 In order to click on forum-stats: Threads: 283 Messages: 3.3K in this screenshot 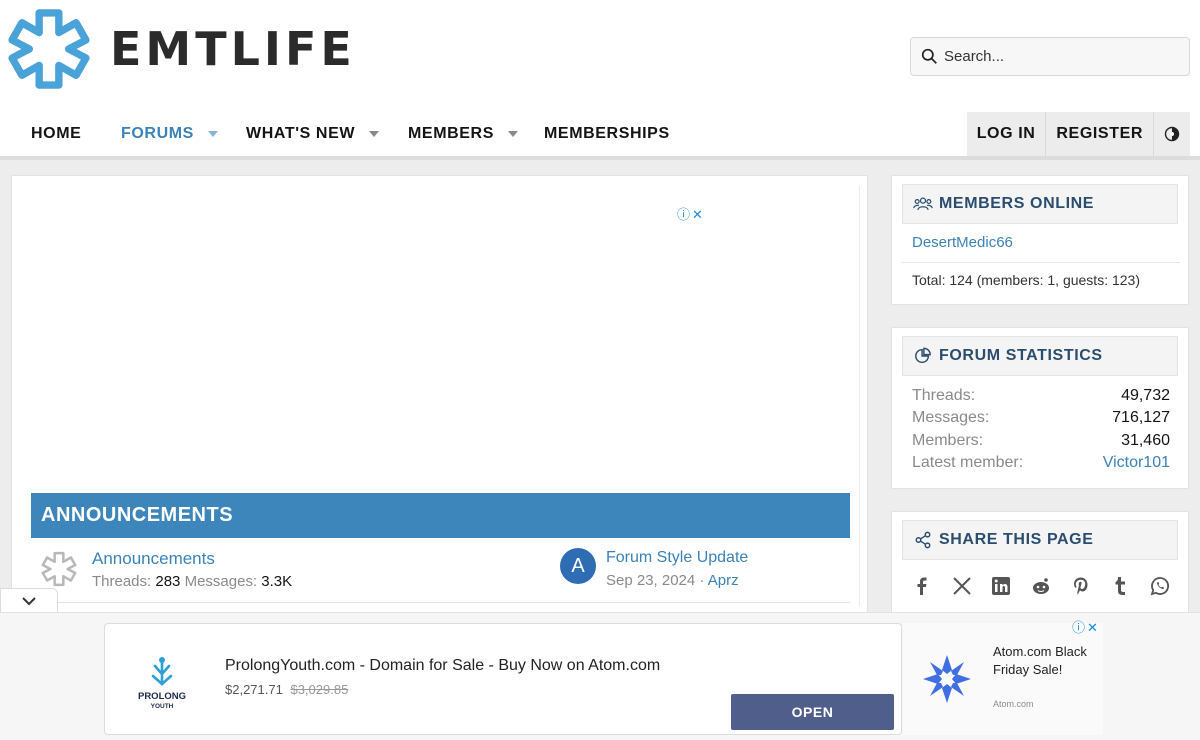, I will do `click(192, 581)`.